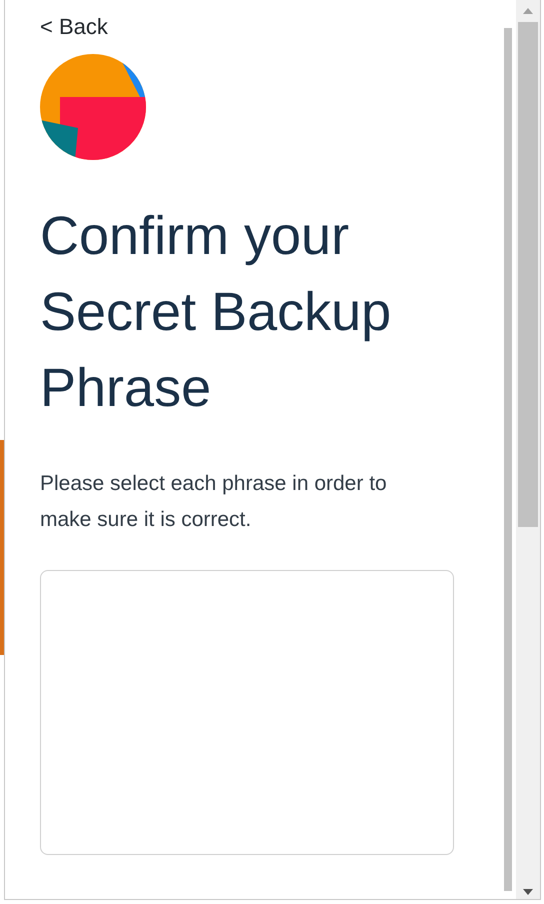 Image resolution: width=544 pixels, height=904 pixels. What do you see at coordinates (528, 892) in the screenshot?
I see `scroll-down-icon` at bounding box center [528, 892].